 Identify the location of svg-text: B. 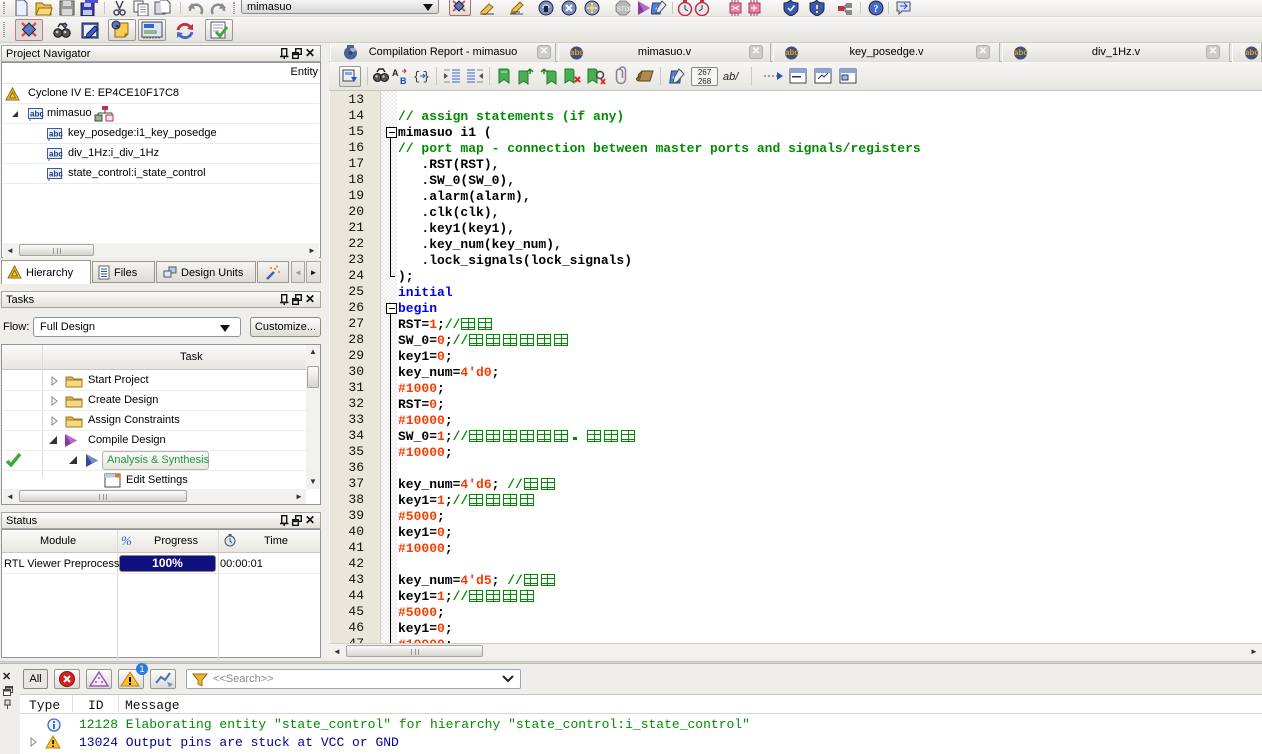
(403, 80).